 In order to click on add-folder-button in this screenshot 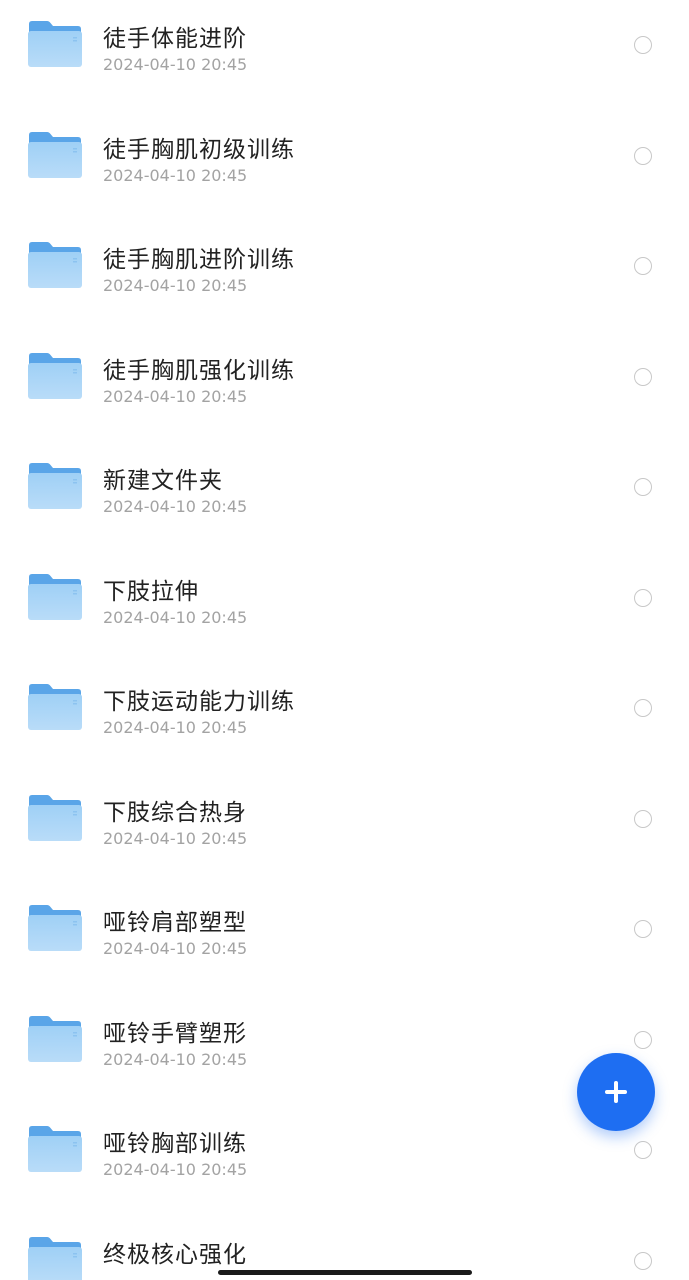, I will do `click(616, 1092)`.